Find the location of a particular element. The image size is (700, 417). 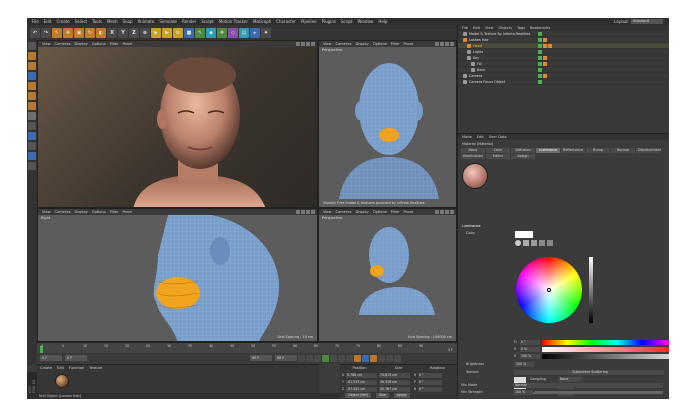

menu-item-animate: Animate is located at coordinates (146, 21).